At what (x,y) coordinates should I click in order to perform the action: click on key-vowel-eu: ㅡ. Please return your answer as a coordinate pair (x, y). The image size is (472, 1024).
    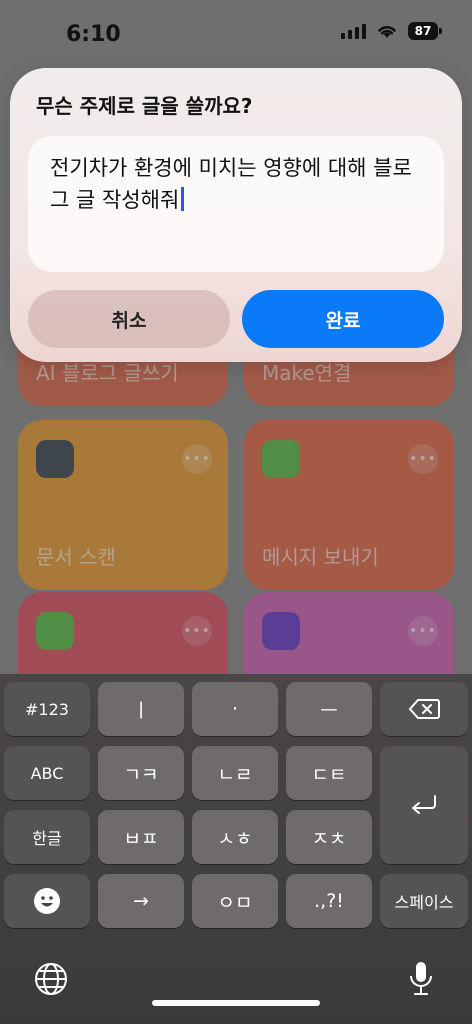
    Looking at the image, I should click on (329, 709).